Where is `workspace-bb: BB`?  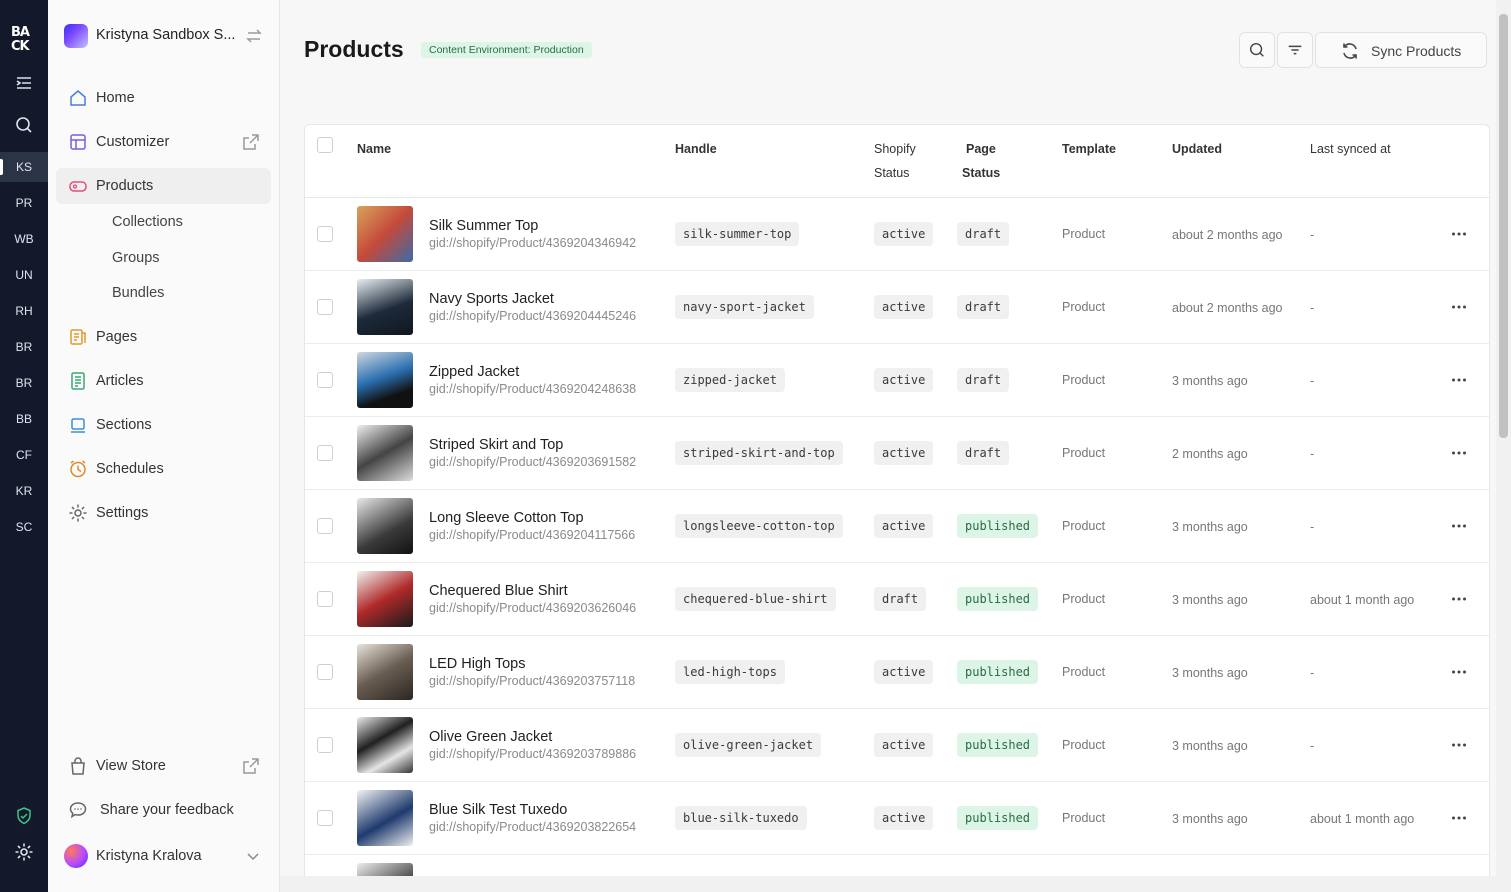 workspace-bb: BB is located at coordinates (24, 419).